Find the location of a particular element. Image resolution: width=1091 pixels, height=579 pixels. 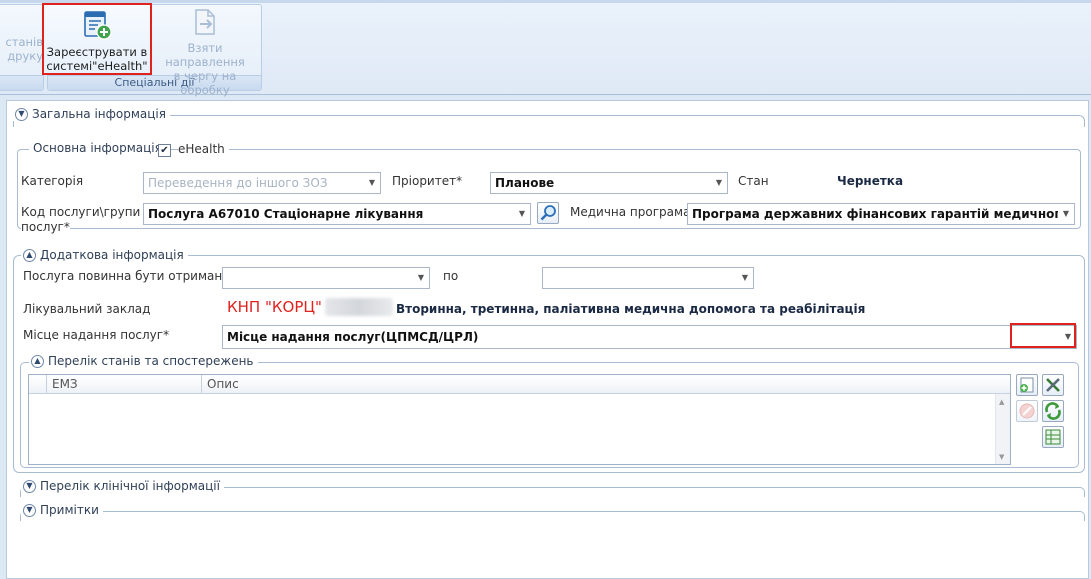

med-program-label: Медична програма is located at coordinates (630, 212).